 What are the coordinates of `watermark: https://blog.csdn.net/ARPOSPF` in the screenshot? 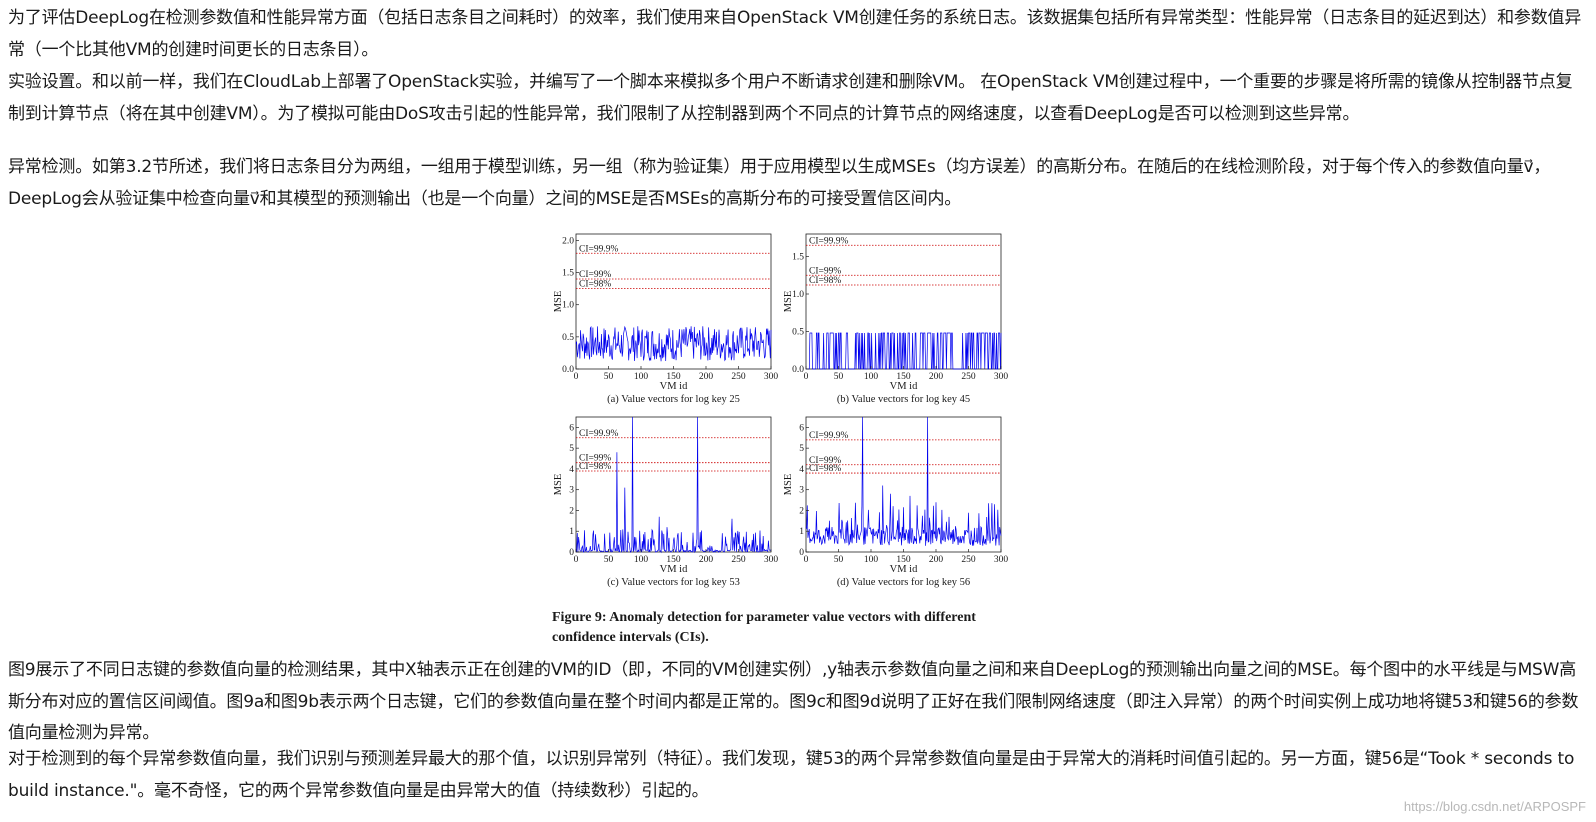 It's located at (1494, 806).